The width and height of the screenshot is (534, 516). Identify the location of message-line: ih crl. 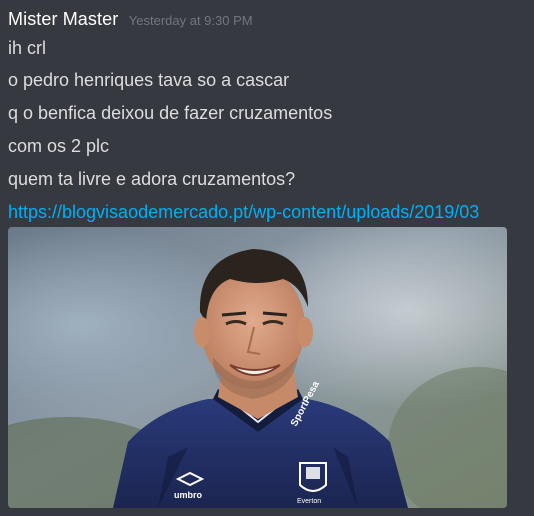
(27, 48).